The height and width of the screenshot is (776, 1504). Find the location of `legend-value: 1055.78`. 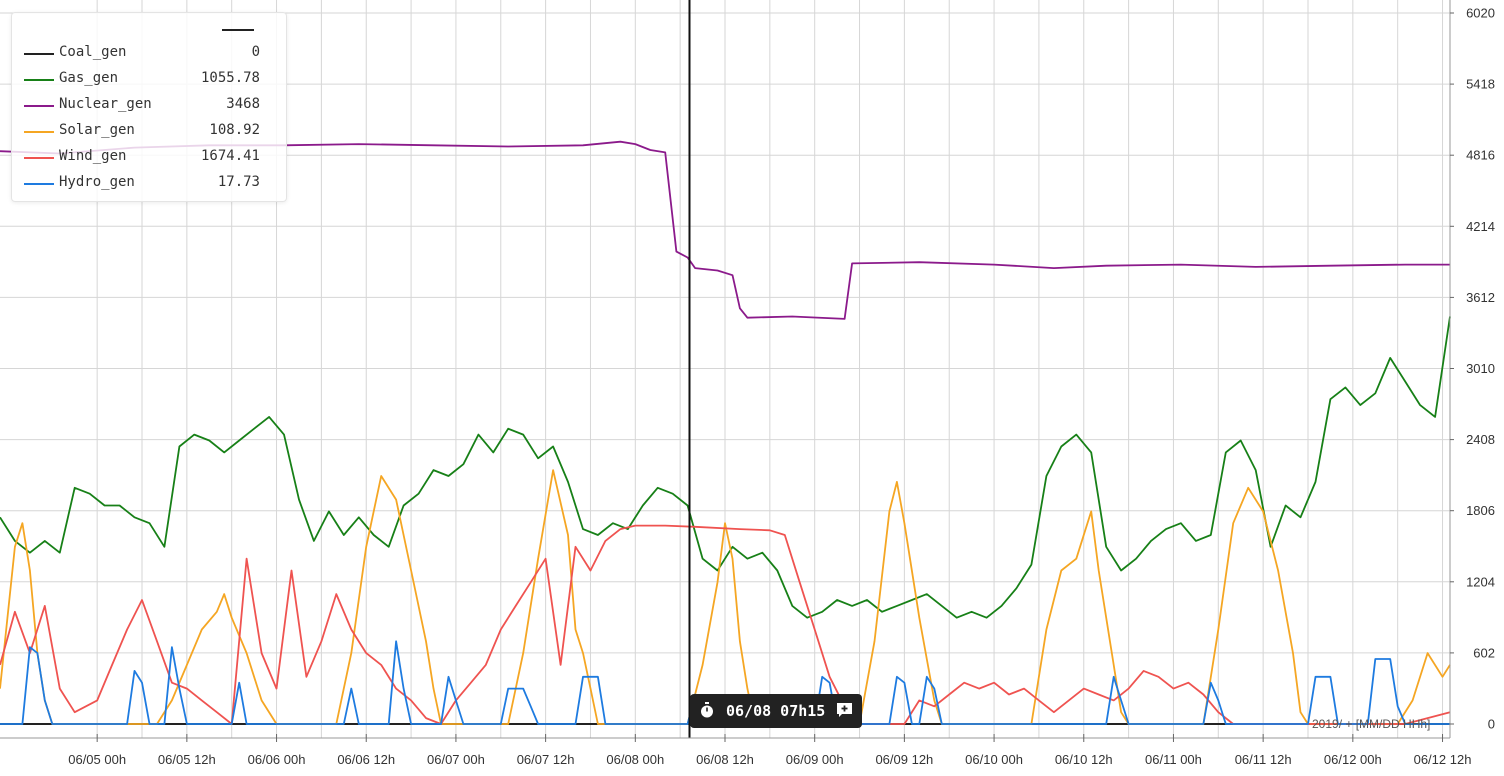

legend-value: 1055.78 is located at coordinates (230, 78).